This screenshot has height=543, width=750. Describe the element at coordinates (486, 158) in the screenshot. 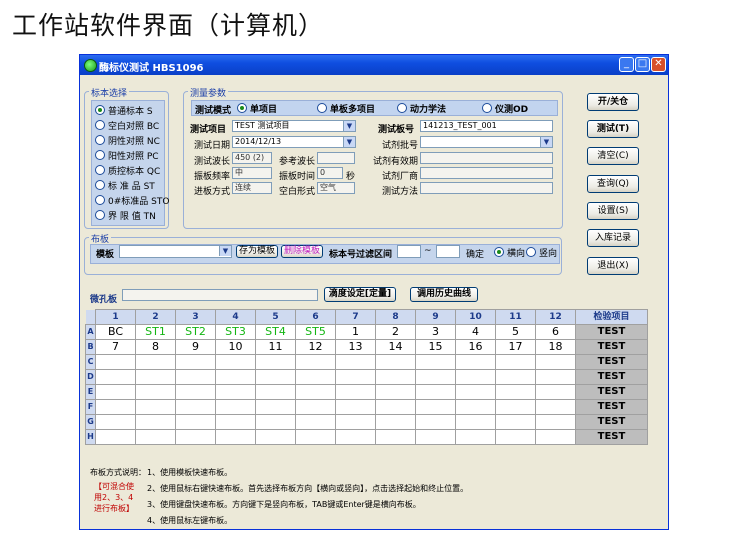

I see `expiry-field` at that location.